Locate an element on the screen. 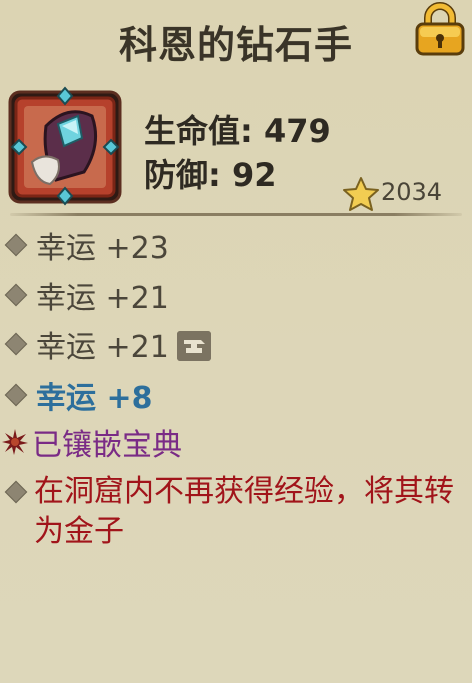 Image resolution: width=472 pixels, height=683 pixels. affix-luck-2: 幸运 +21 is located at coordinates (86, 295).